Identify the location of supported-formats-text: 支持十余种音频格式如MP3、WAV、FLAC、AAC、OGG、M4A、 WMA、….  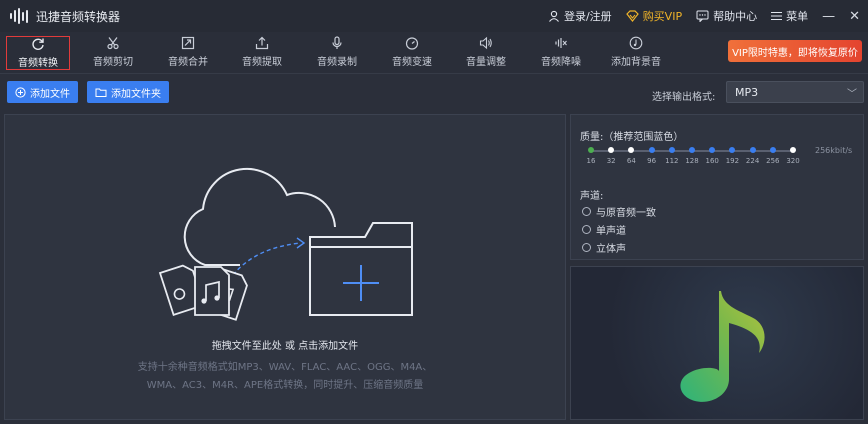
(285, 377).